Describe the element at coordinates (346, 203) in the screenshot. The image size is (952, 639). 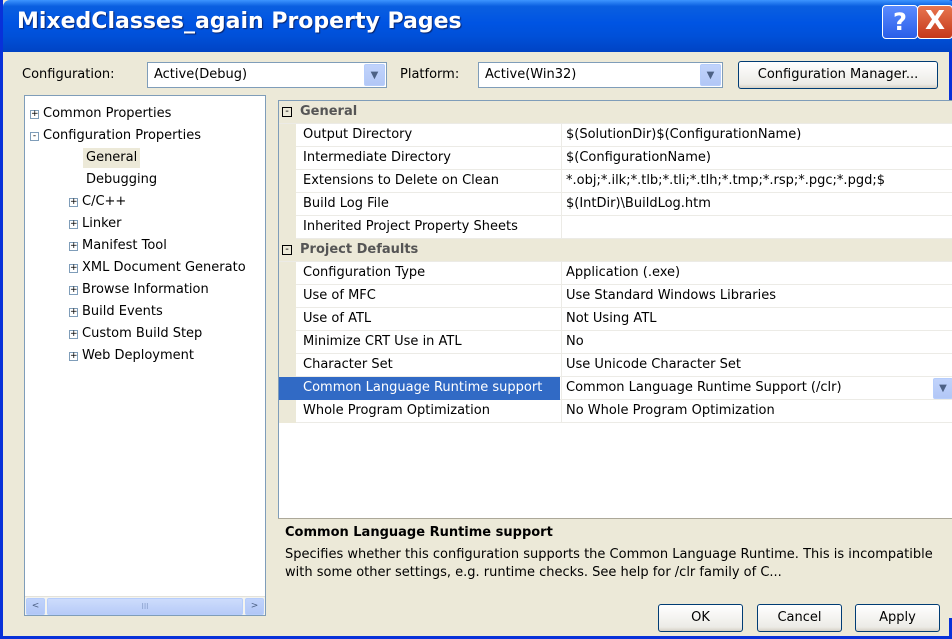
I see `property-name: Build Log File` at that location.